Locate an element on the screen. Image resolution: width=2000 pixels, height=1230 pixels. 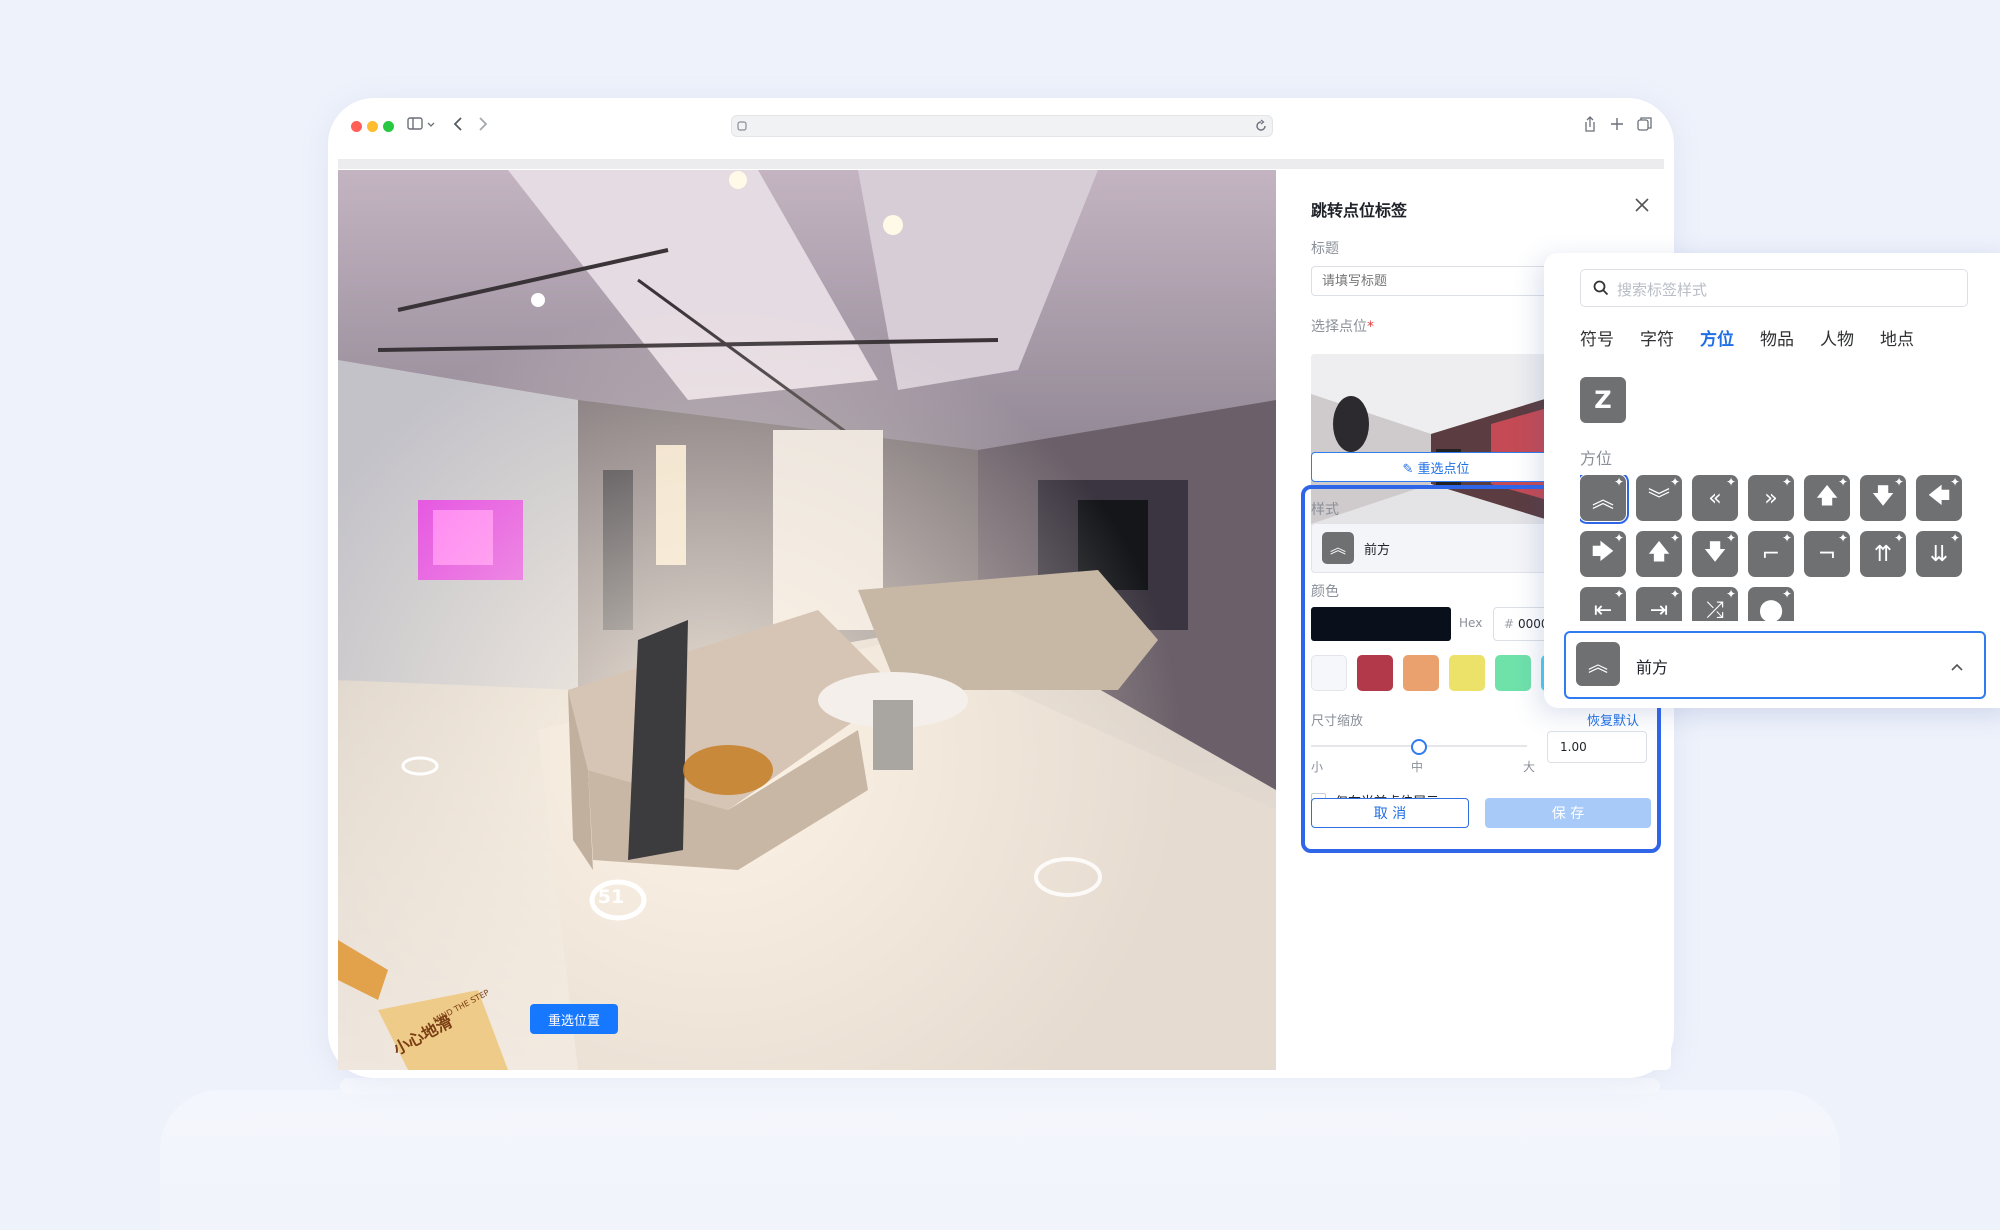
up-arrow-icon-glyph: 🡅 is located at coordinates (1827, 496).